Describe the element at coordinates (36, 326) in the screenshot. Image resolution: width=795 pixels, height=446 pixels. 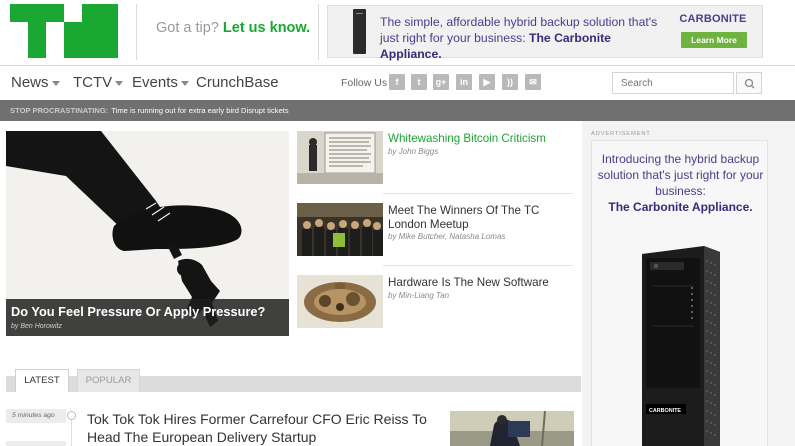
I see `hero-byline: by Ben Horowitz` at that location.